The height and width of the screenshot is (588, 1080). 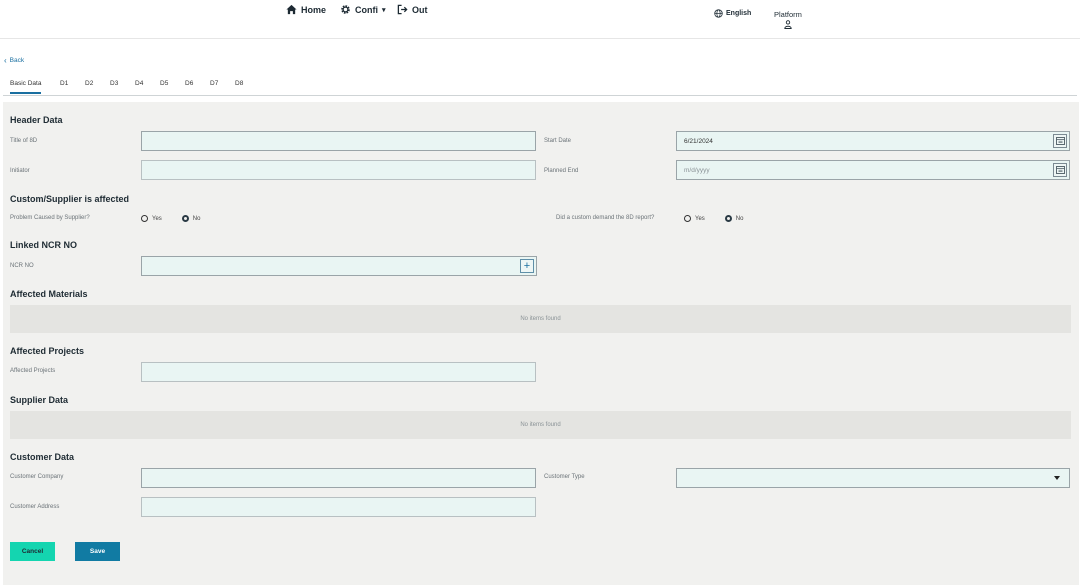 I want to click on affected-projects-heading: Affected Projects, so click(x=47, y=351).